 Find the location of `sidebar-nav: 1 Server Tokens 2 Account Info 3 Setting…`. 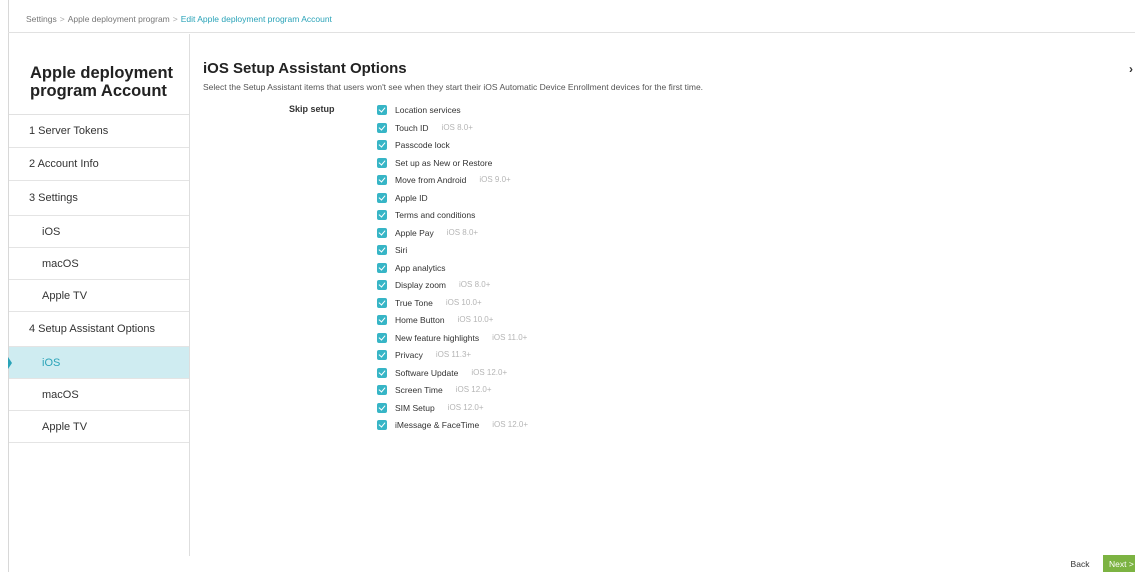

sidebar-nav: 1 Server Tokens 2 Account Info 3 Setting… is located at coordinates (98, 278).